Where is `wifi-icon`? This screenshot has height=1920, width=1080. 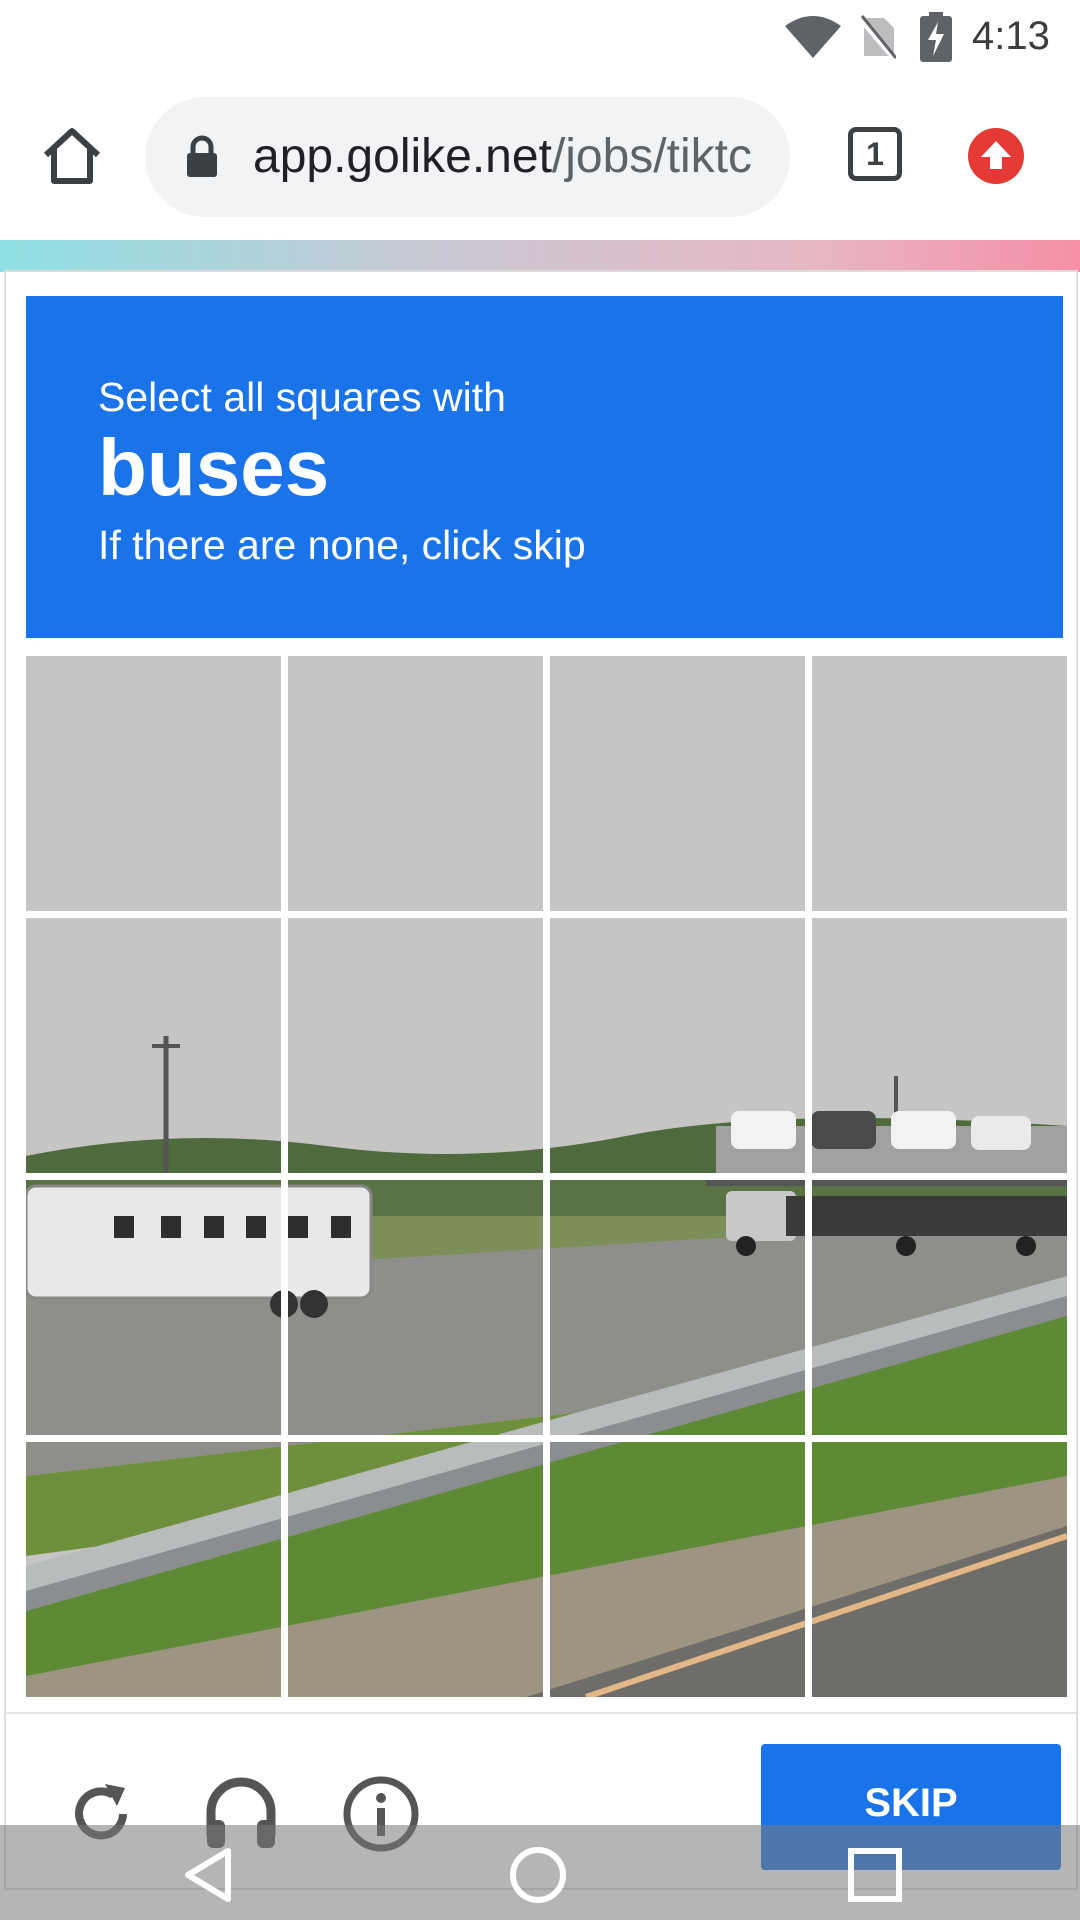 wifi-icon is located at coordinates (813, 39).